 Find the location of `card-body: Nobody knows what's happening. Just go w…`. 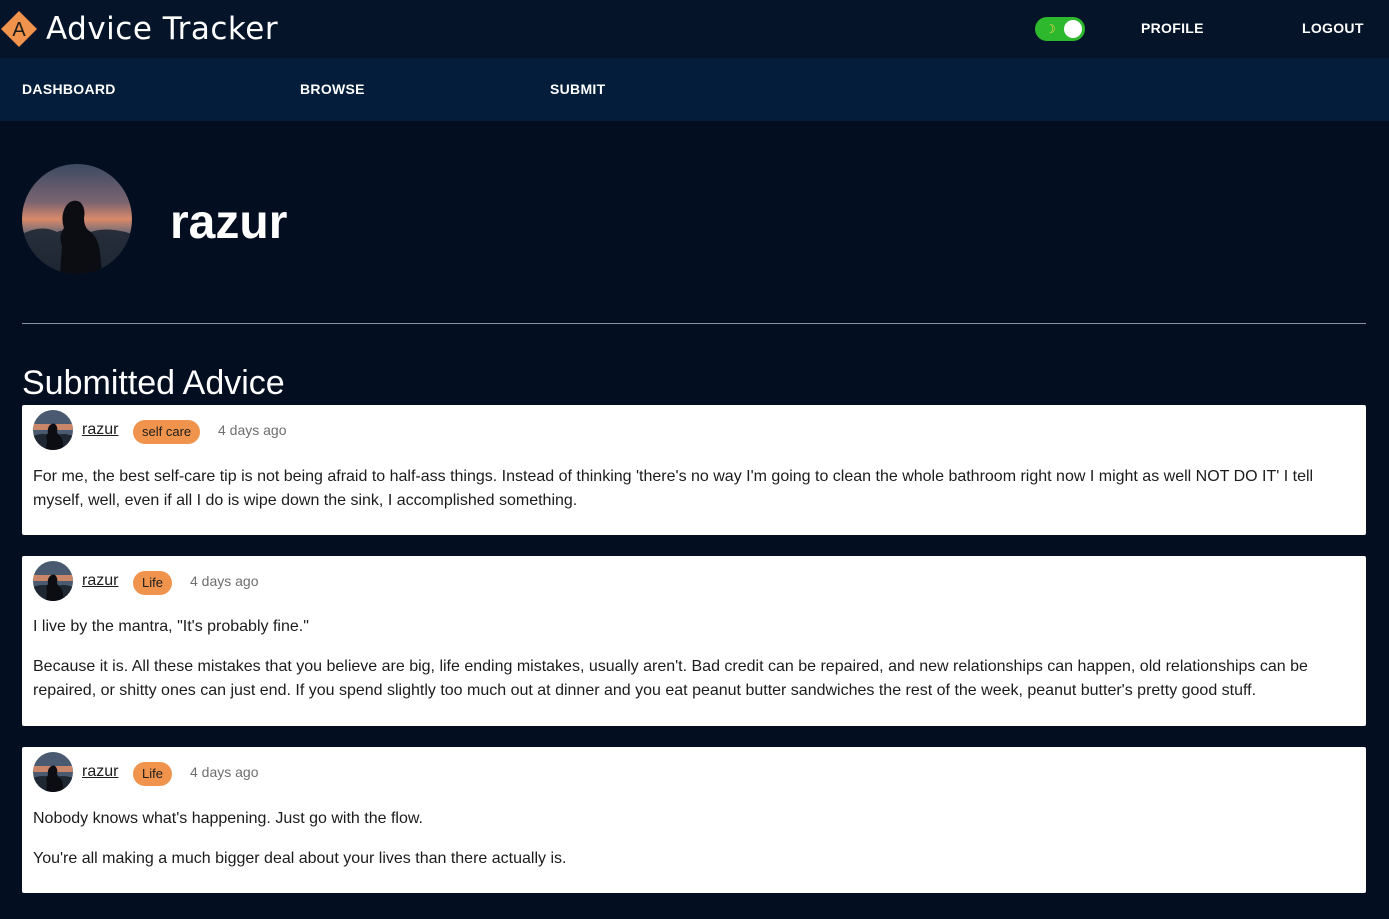

card-body: Nobody knows what's happening. Just go w… is located at coordinates (688, 847).